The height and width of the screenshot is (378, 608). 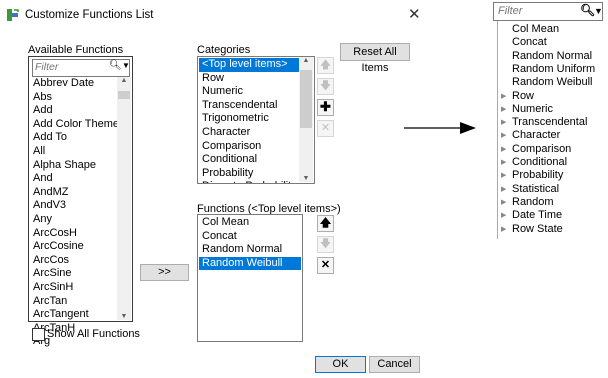 I want to click on preview-category-item: Probability, so click(x=537, y=175).